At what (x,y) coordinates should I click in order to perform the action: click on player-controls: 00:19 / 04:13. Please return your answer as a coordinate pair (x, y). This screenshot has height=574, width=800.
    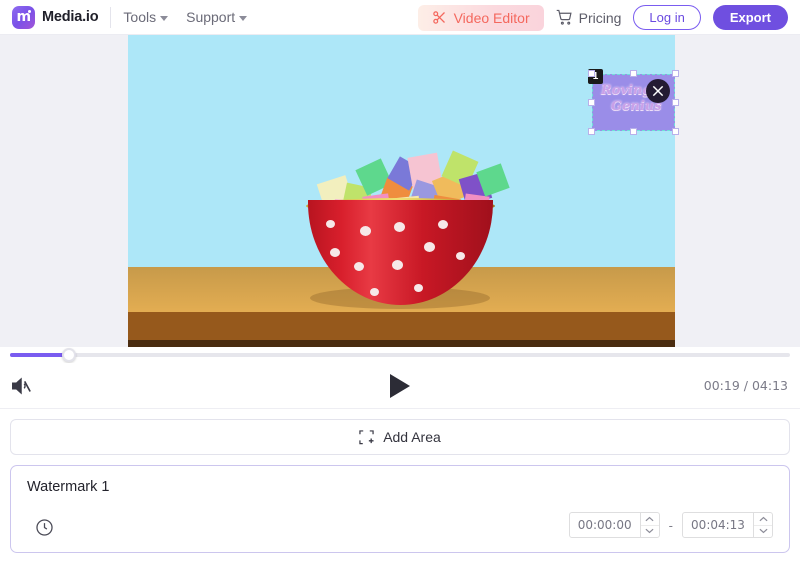
    Looking at the image, I should click on (400, 386).